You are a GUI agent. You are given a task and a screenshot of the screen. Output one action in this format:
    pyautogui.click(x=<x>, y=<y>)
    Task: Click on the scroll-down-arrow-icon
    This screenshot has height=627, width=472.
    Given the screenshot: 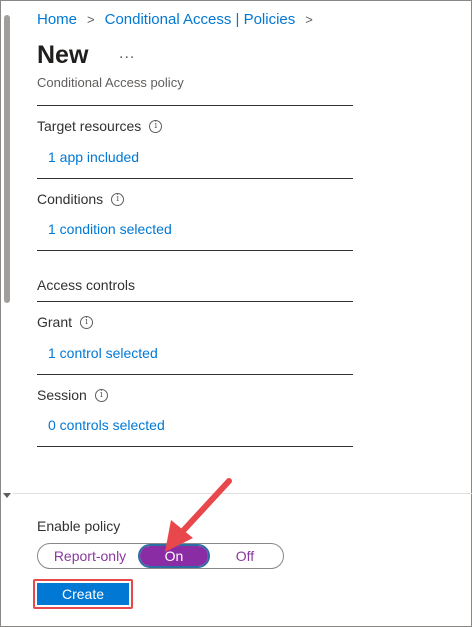 What is the action you would take?
    pyautogui.click(x=7, y=495)
    